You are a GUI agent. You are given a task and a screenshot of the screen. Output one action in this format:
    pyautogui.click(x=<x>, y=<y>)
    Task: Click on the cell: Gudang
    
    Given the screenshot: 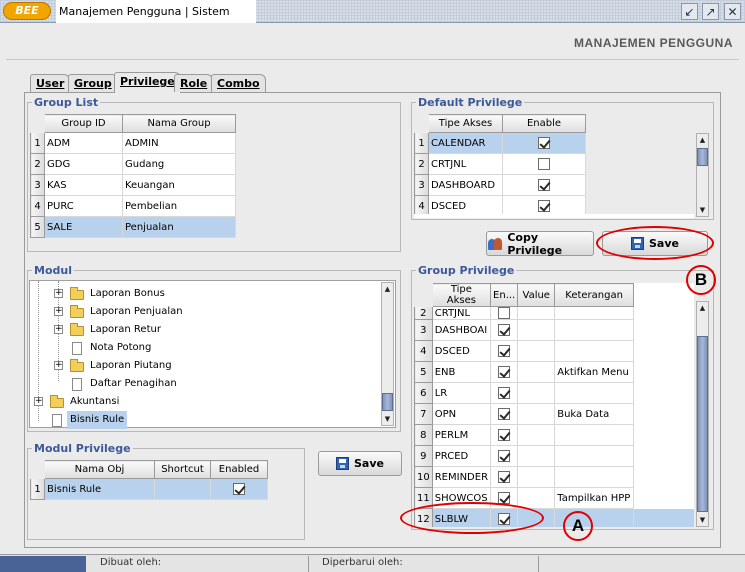 What is the action you would take?
    pyautogui.click(x=179, y=164)
    